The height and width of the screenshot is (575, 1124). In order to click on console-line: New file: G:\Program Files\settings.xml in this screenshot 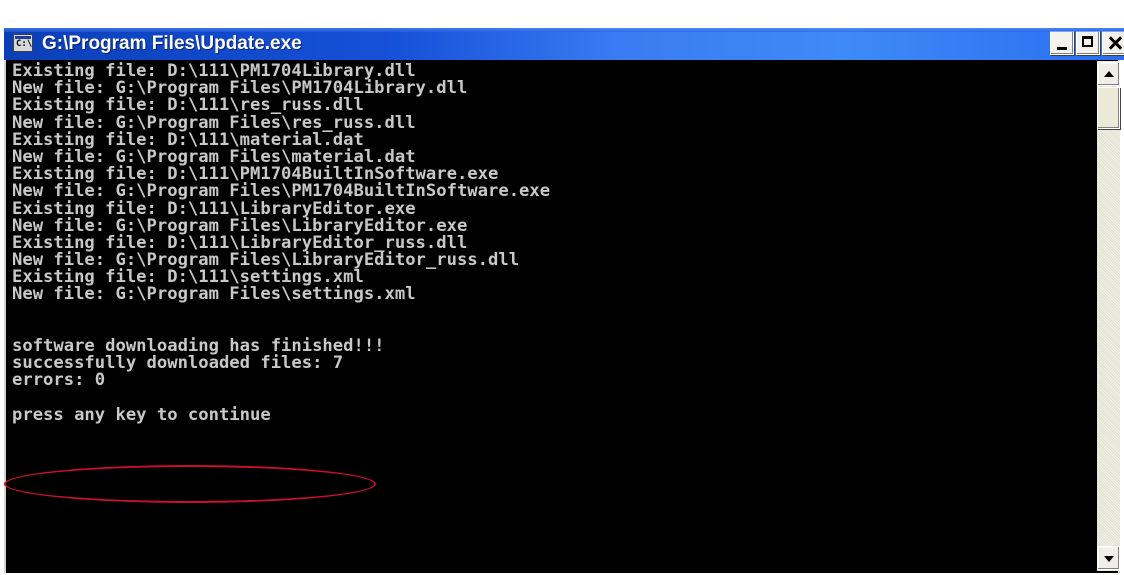, I will do `click(214, 294)`.